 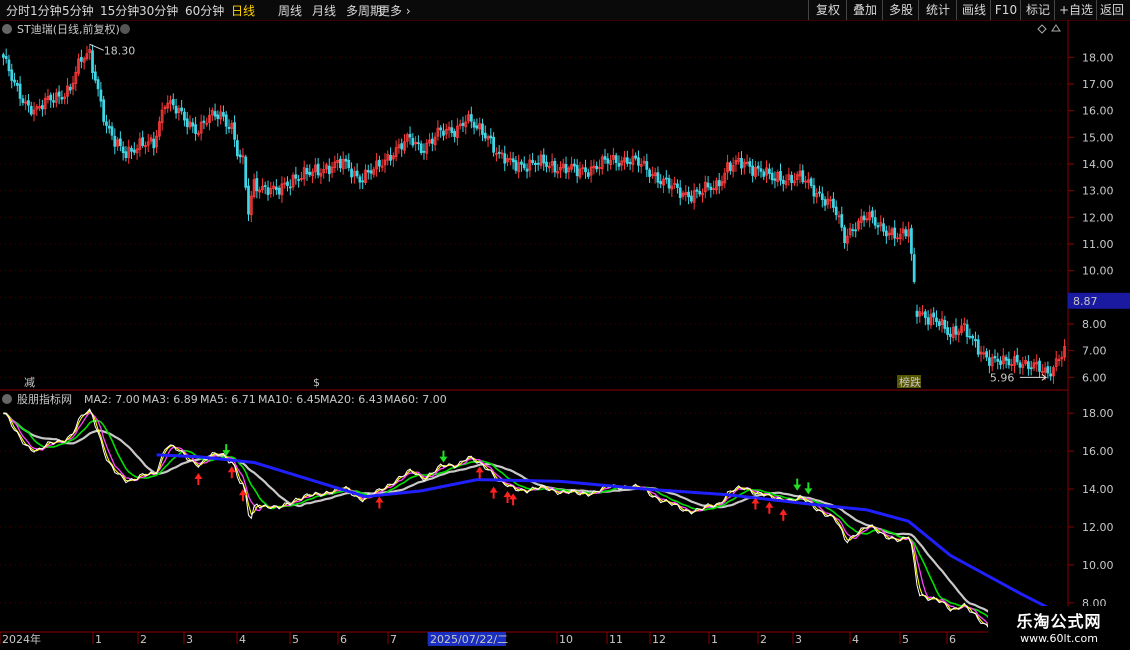 What do you see at coordinates (1098, 527) in the screenshot?
I see `indicator-tick-label: 12.00` at bounding box center [1098, 527].